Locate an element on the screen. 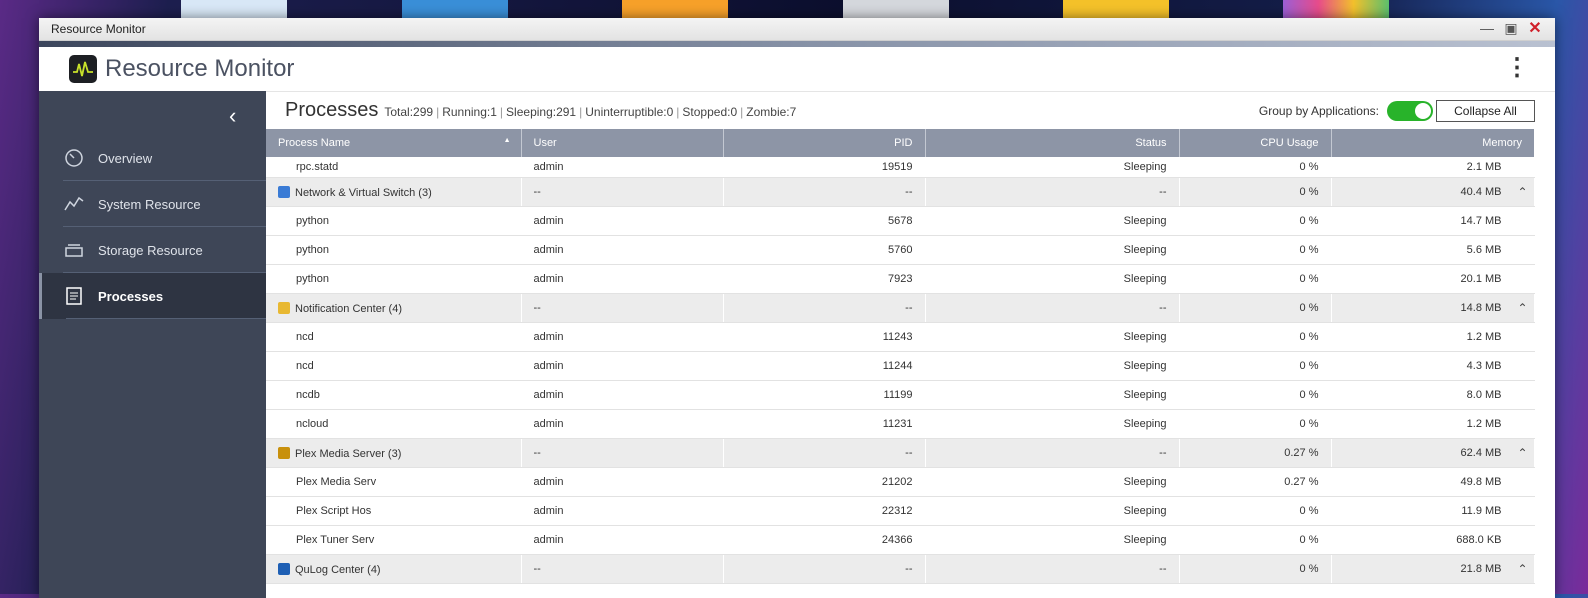  more-options-icon: ⋮ is located at coordinates (1517, 67).